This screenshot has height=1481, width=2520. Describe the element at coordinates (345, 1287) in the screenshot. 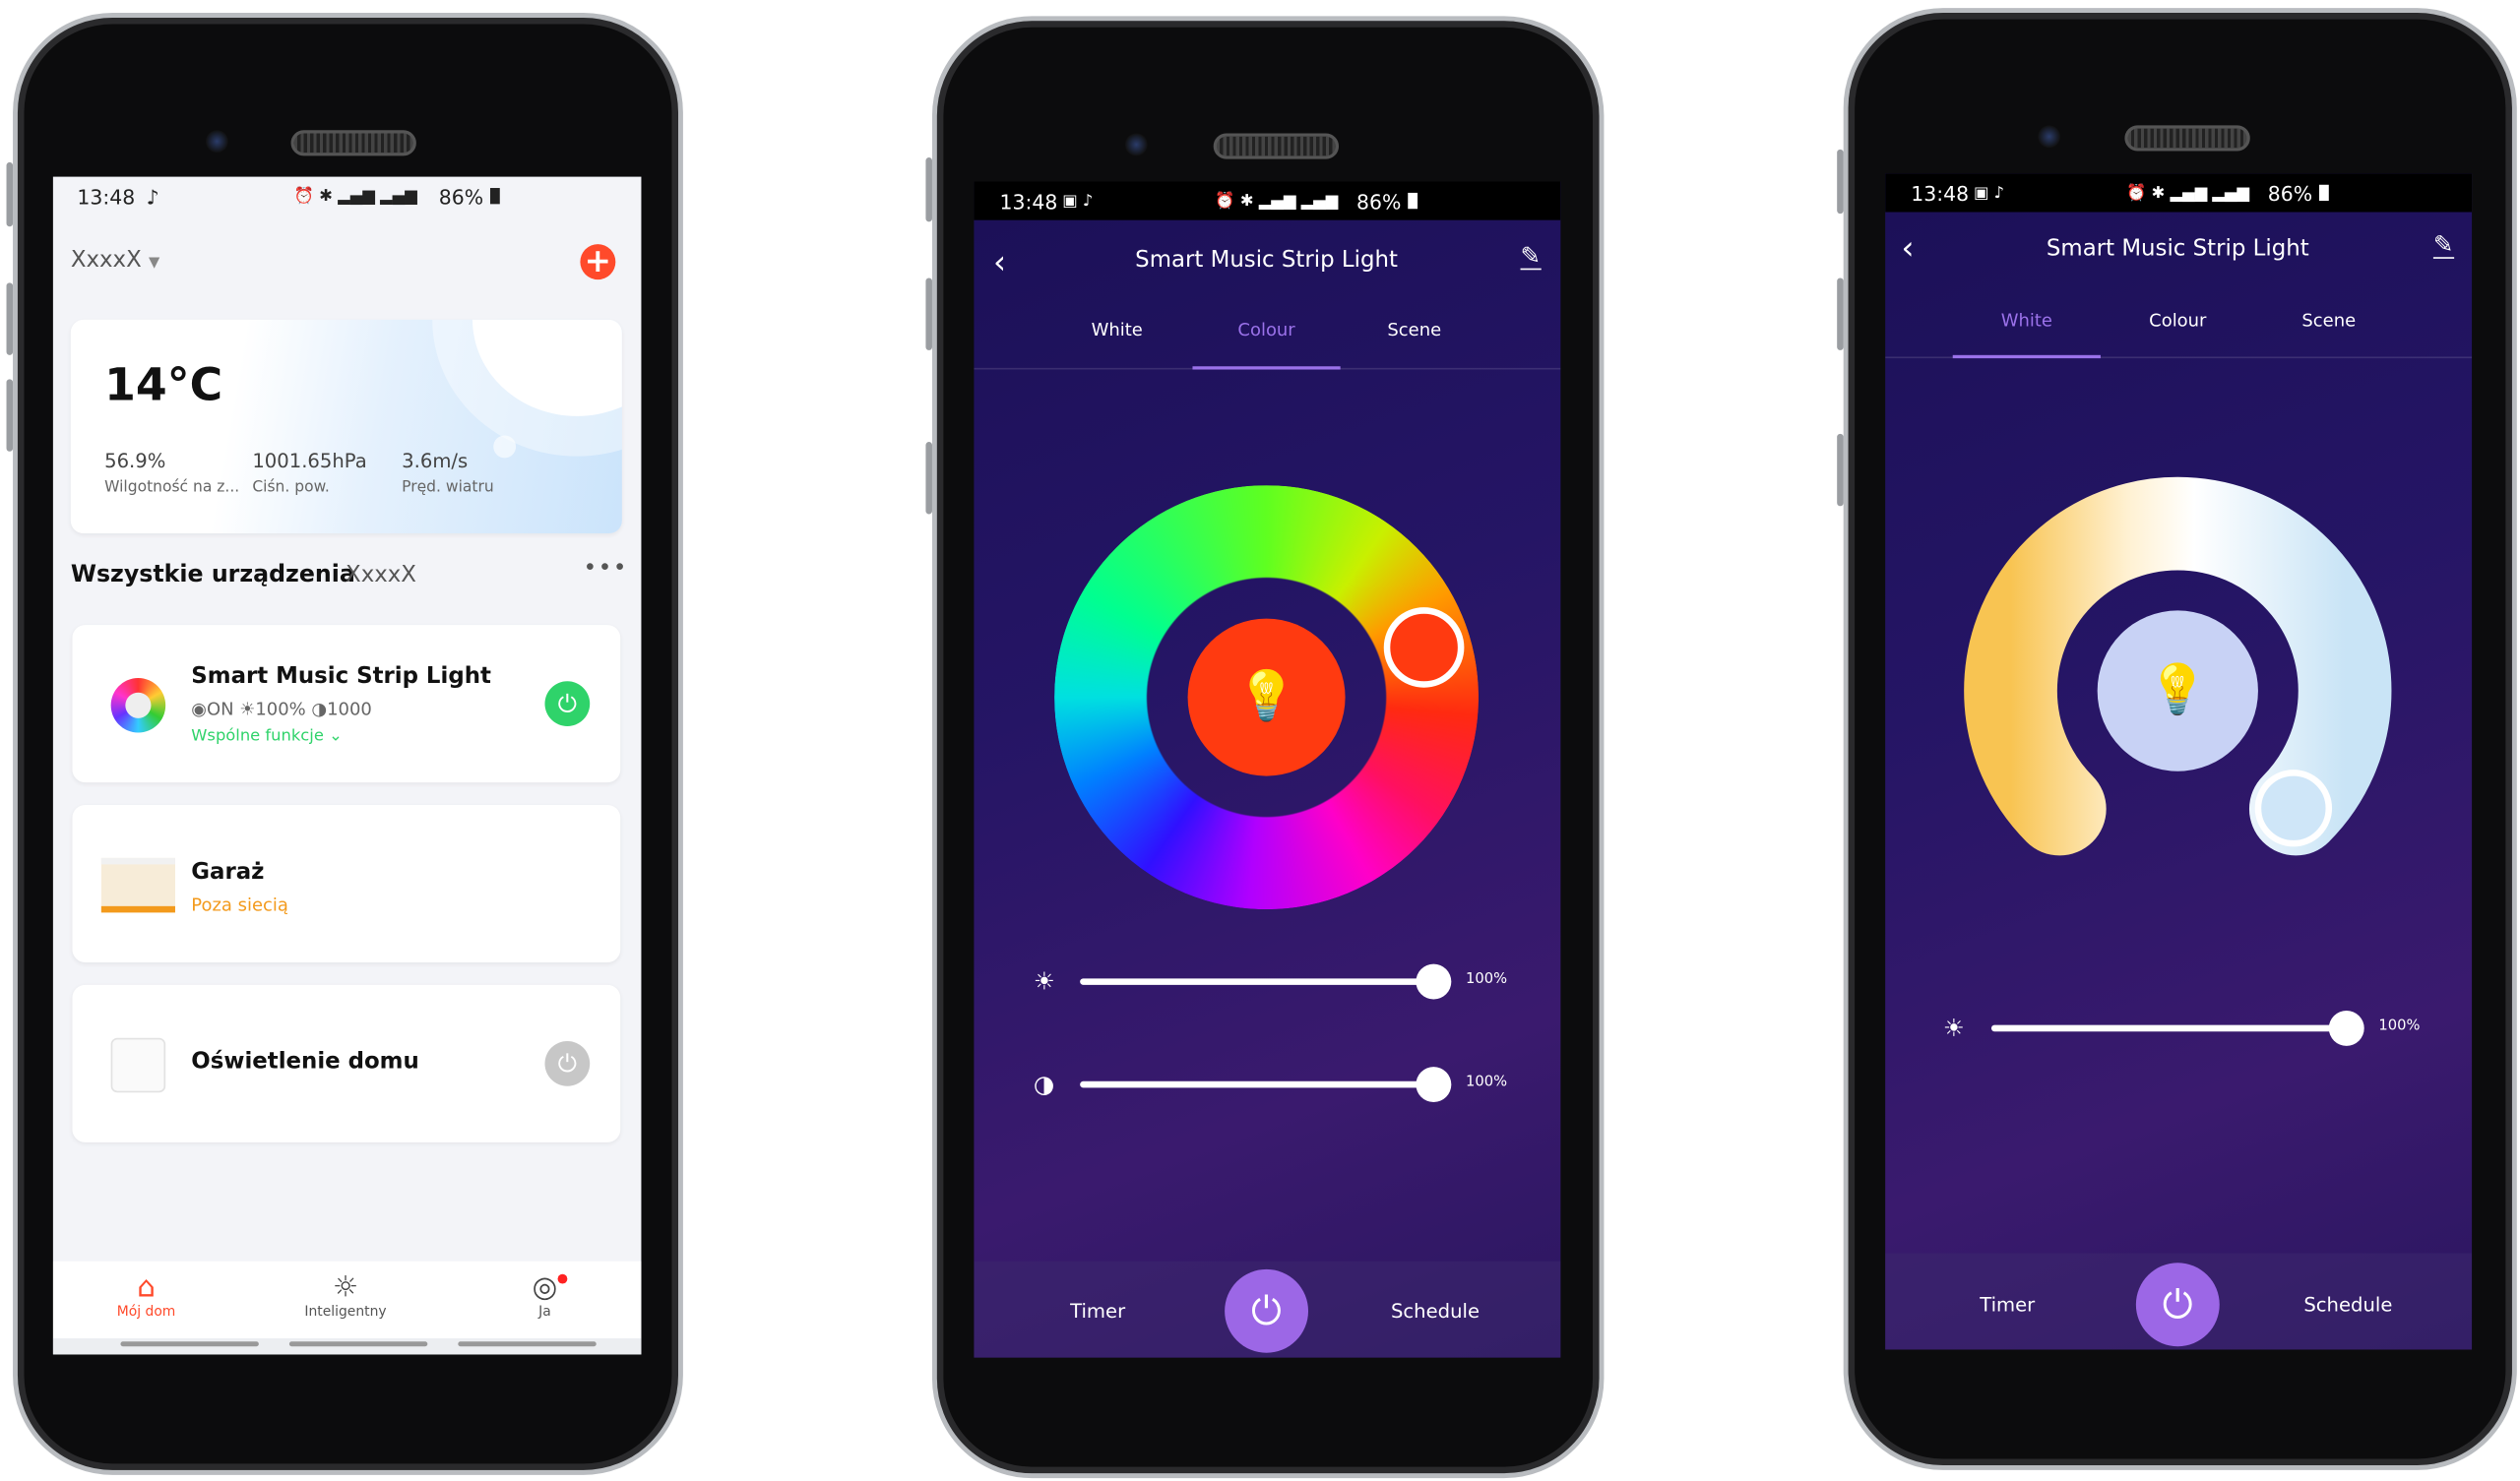

I see `sun-icon: ☼` at that location.